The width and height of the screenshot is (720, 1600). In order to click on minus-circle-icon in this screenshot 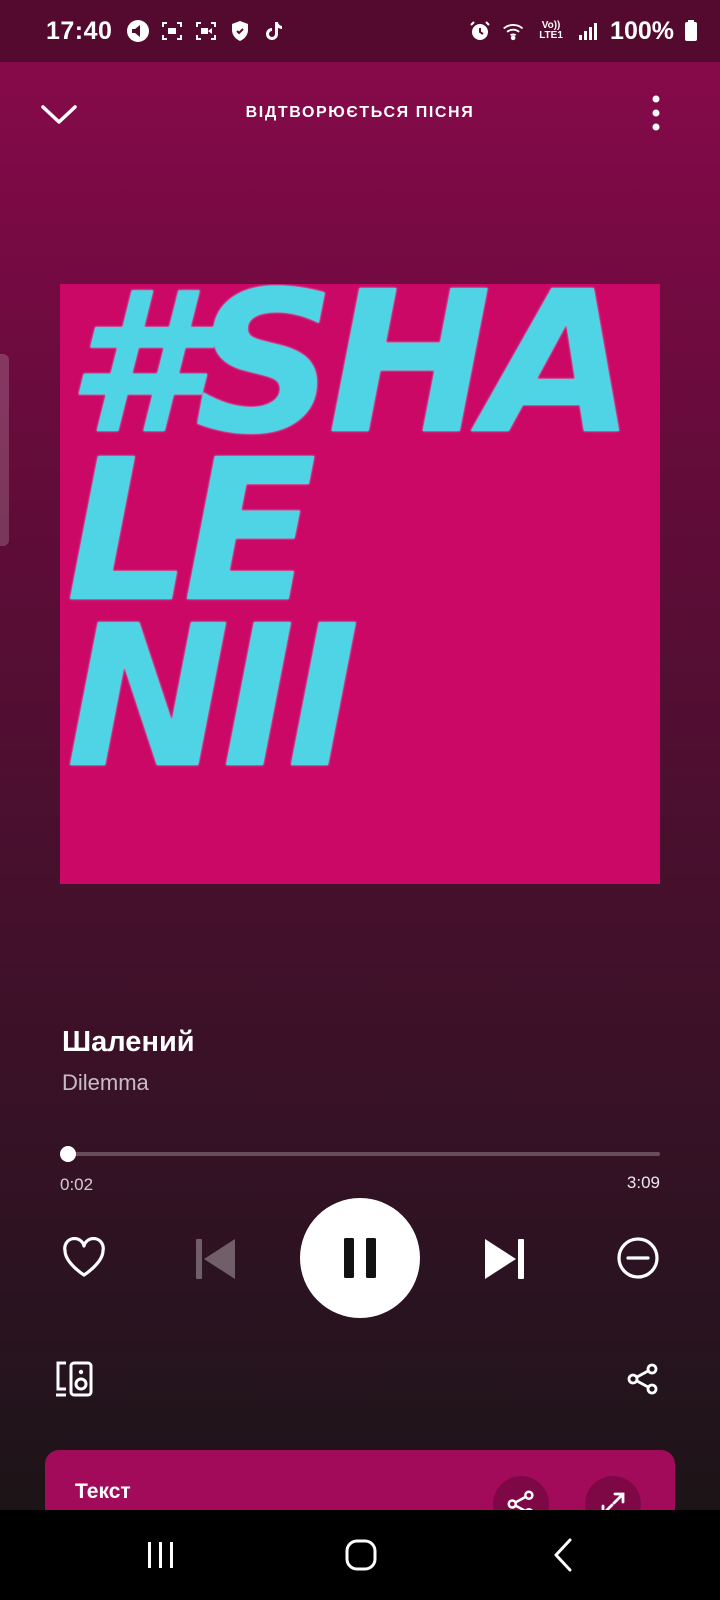, I will do `click(638, 1258)`.